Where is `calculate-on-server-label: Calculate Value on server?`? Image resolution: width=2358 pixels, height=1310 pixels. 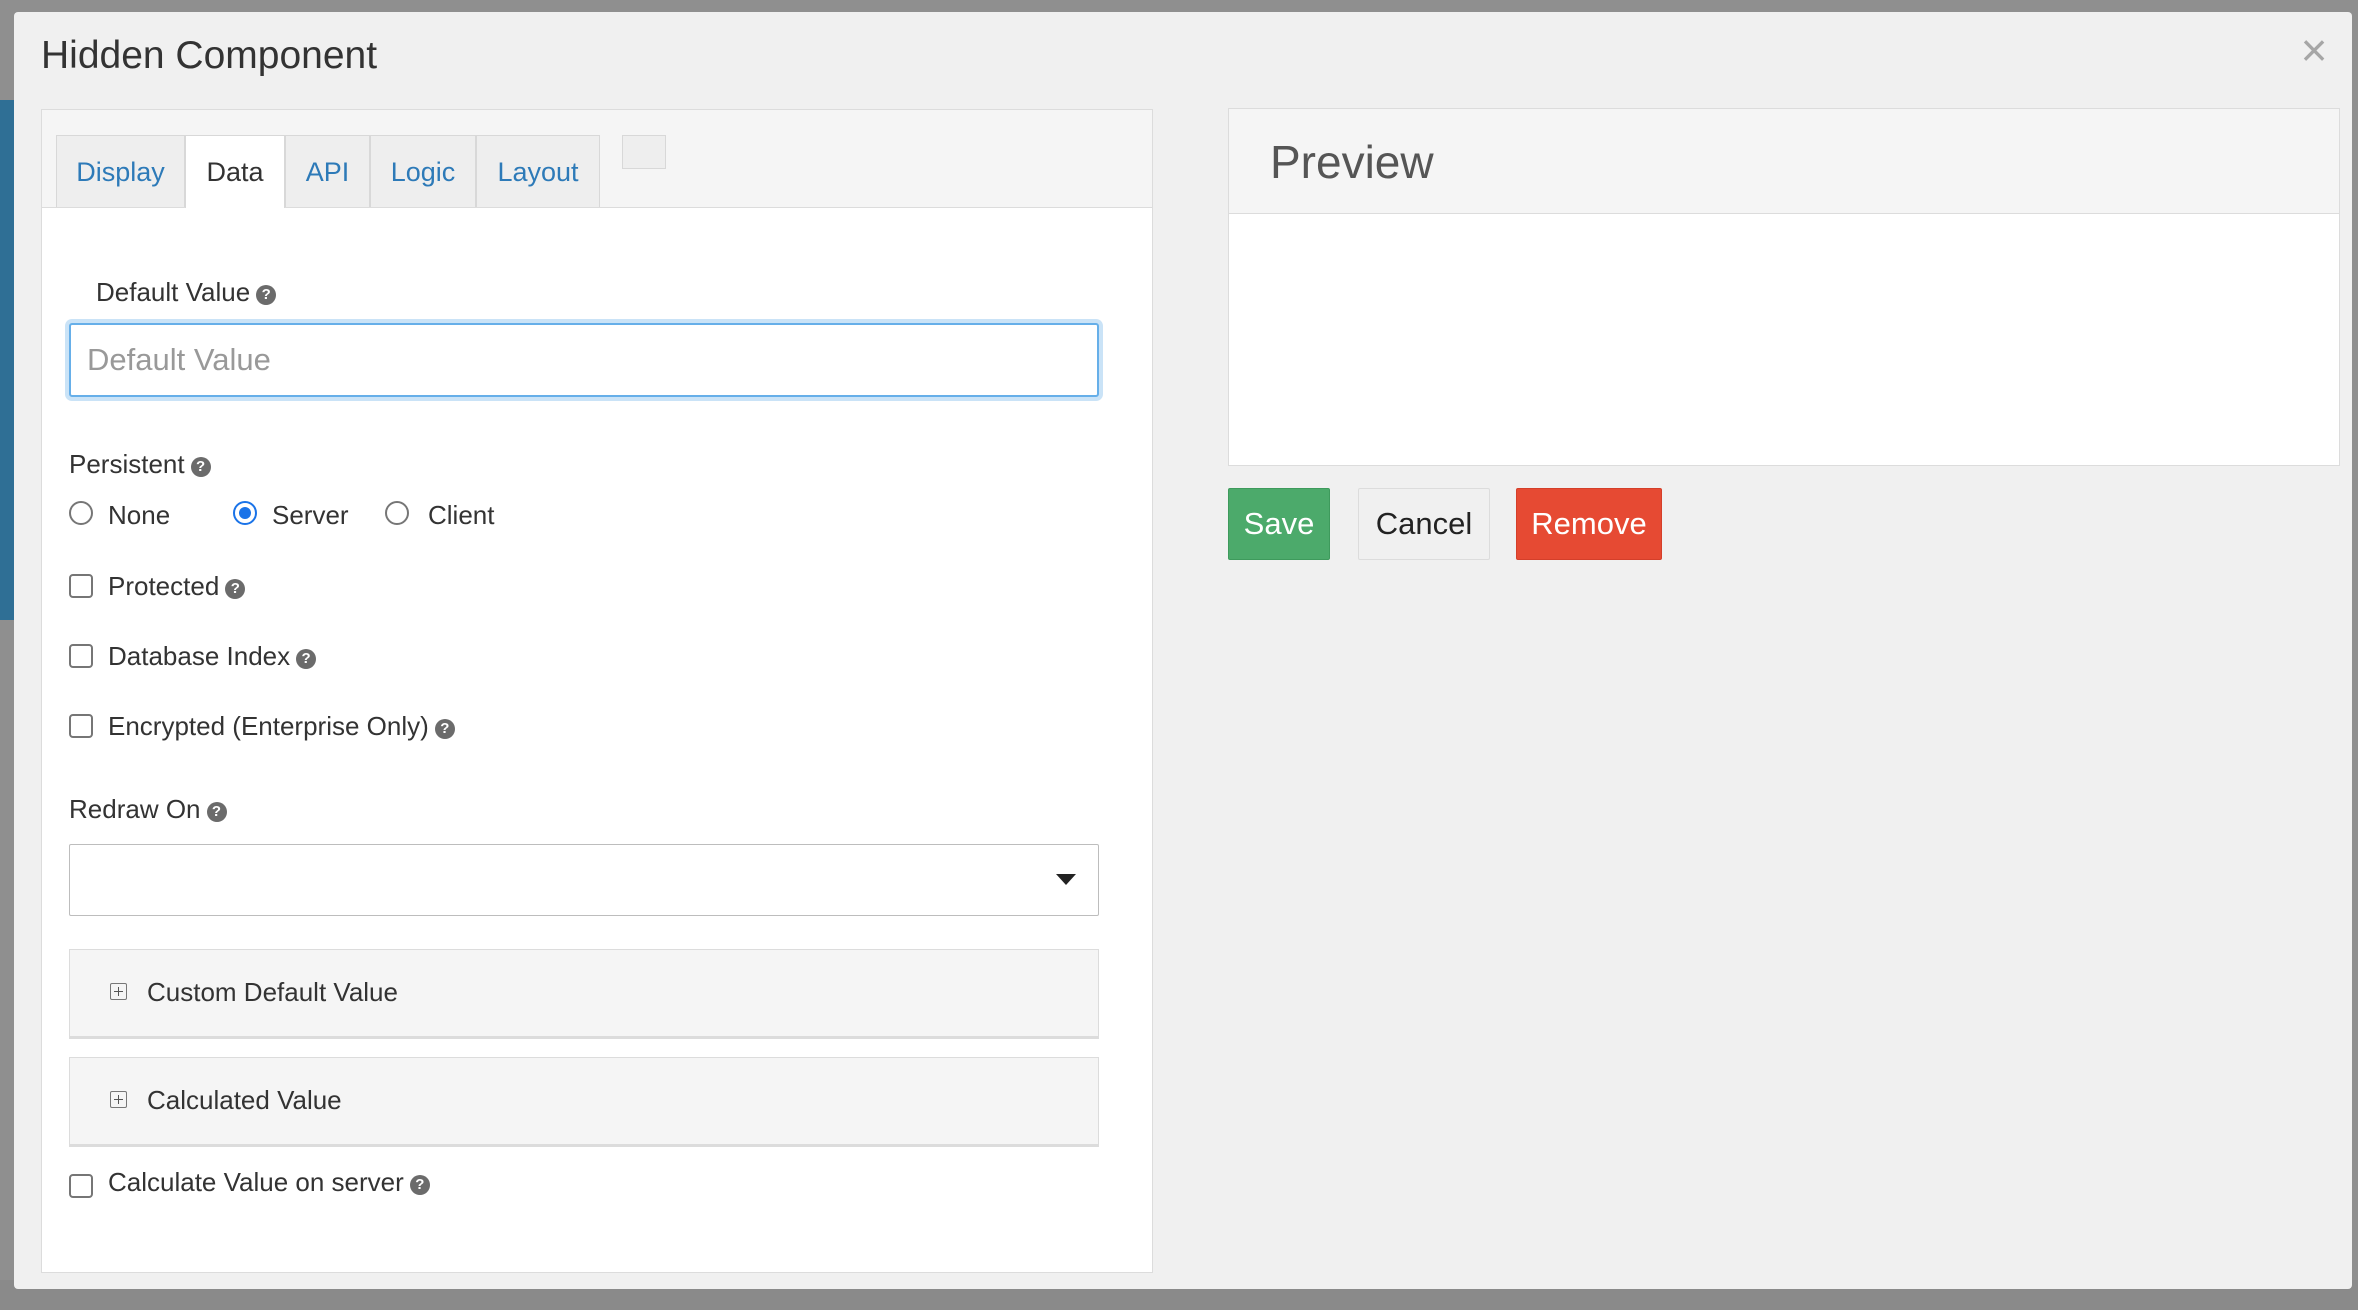
calculate-on-server-label: Calculate Value on server? is located at coordinates (269, 1182).